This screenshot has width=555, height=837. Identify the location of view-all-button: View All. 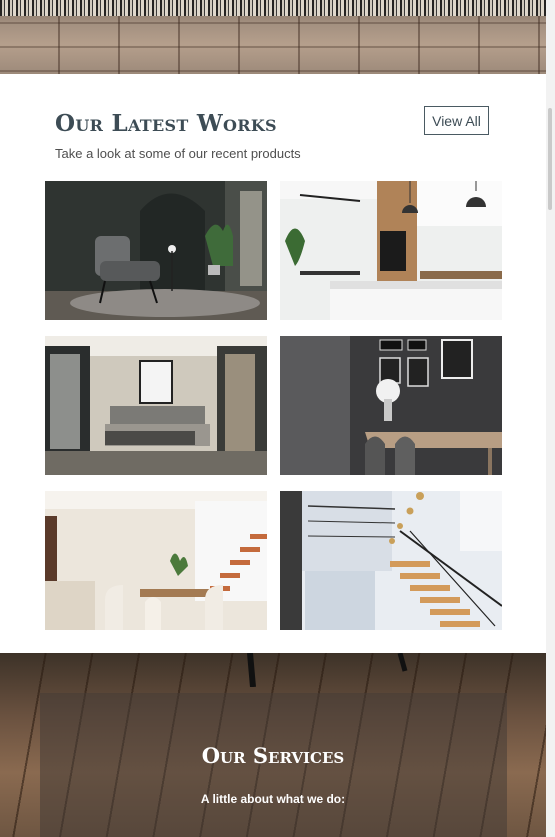
(456, 120).